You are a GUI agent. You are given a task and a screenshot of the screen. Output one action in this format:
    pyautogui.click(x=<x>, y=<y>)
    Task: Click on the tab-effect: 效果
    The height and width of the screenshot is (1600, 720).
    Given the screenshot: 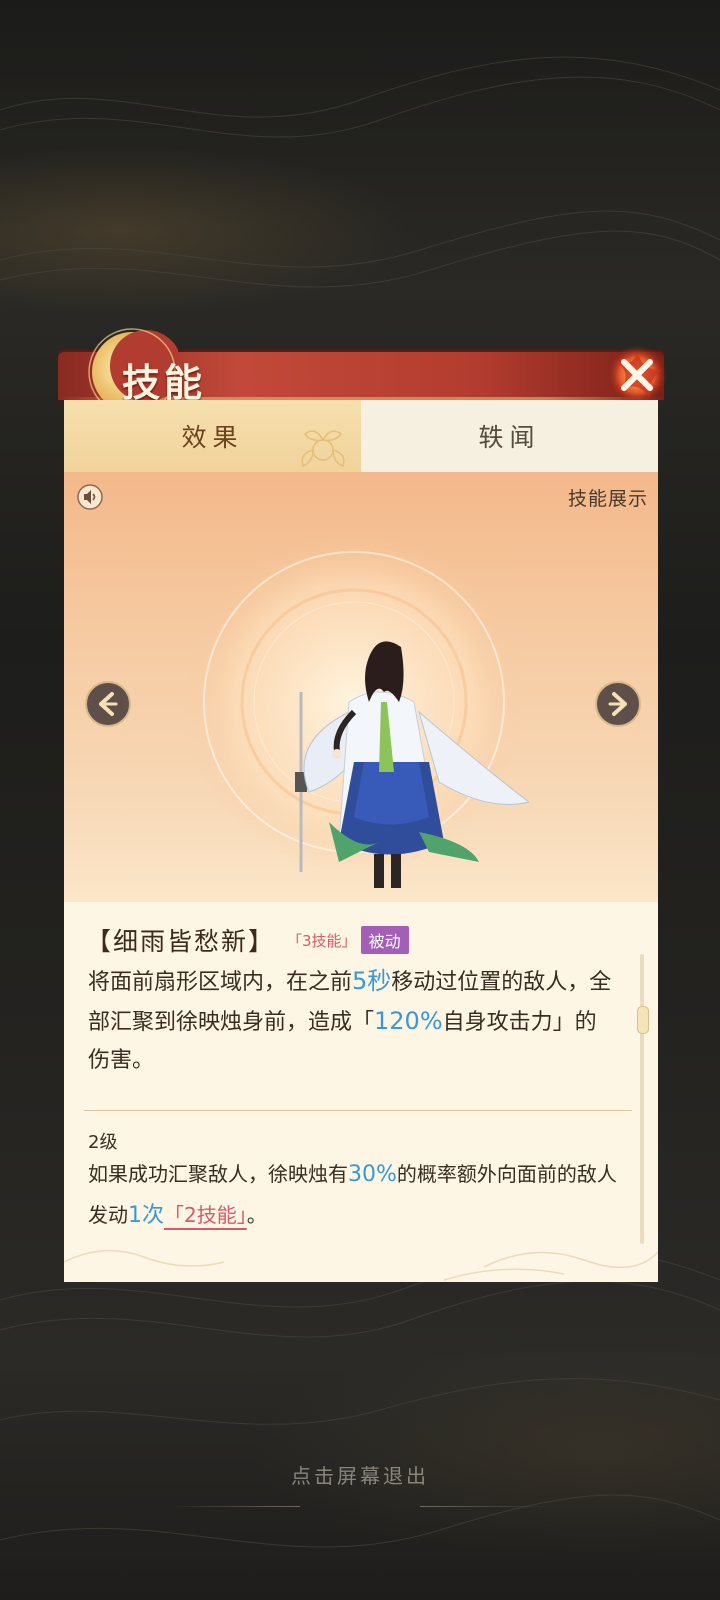 What is the action you would take?
    pyautogui.click(x=212, y=436)
    